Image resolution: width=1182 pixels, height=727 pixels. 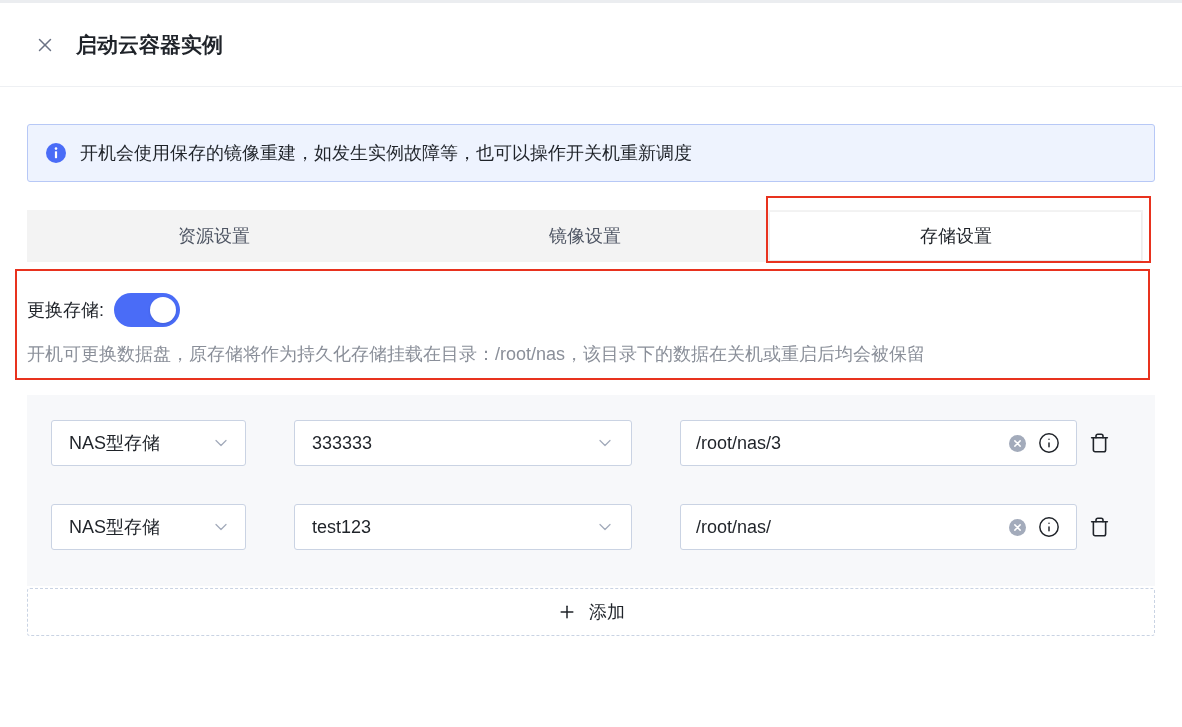 What do you see at coordinates (65, 310) in the screenshot?
I see `switch-label: 更换存储:` at bounding box center [65, 310].